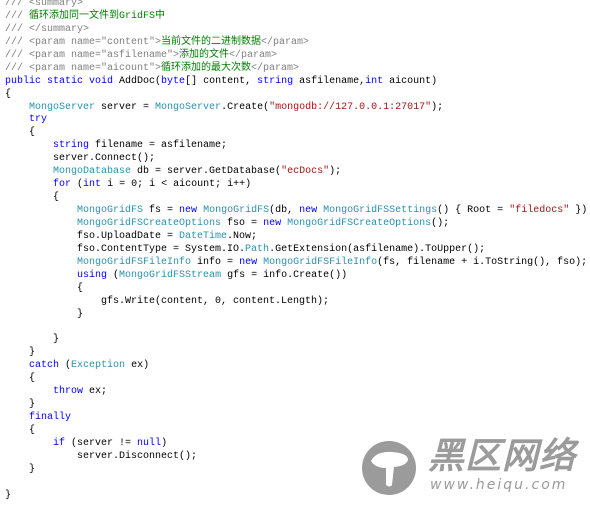 The image size is (590, 505). I want to click on code-line: gfs.Write(content, 0, content.Length);, so click(296, 302).